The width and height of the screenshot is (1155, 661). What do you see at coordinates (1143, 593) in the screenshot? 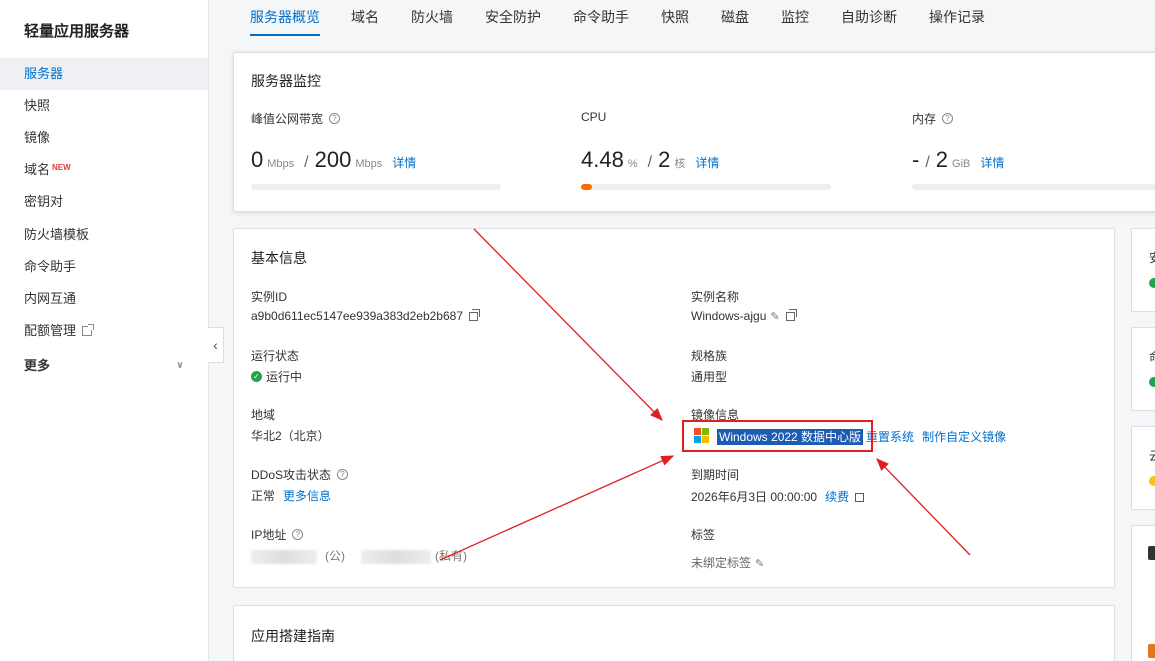
I see `right-card-apps` at bounding box center [1143, 593].